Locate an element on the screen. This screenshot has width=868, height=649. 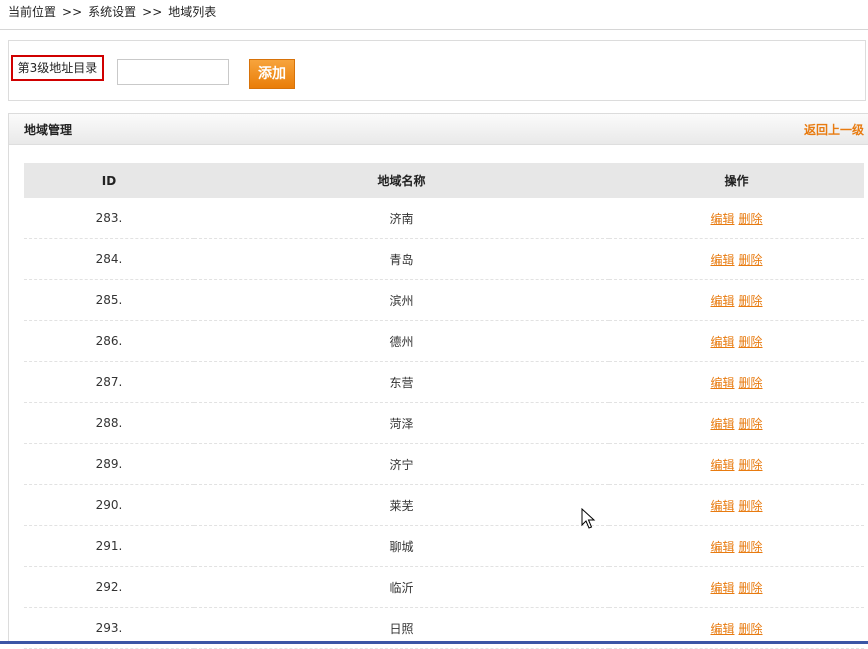
table-row: 290. 莱芜 编辑 删除 is located at coordinates (444, 505).